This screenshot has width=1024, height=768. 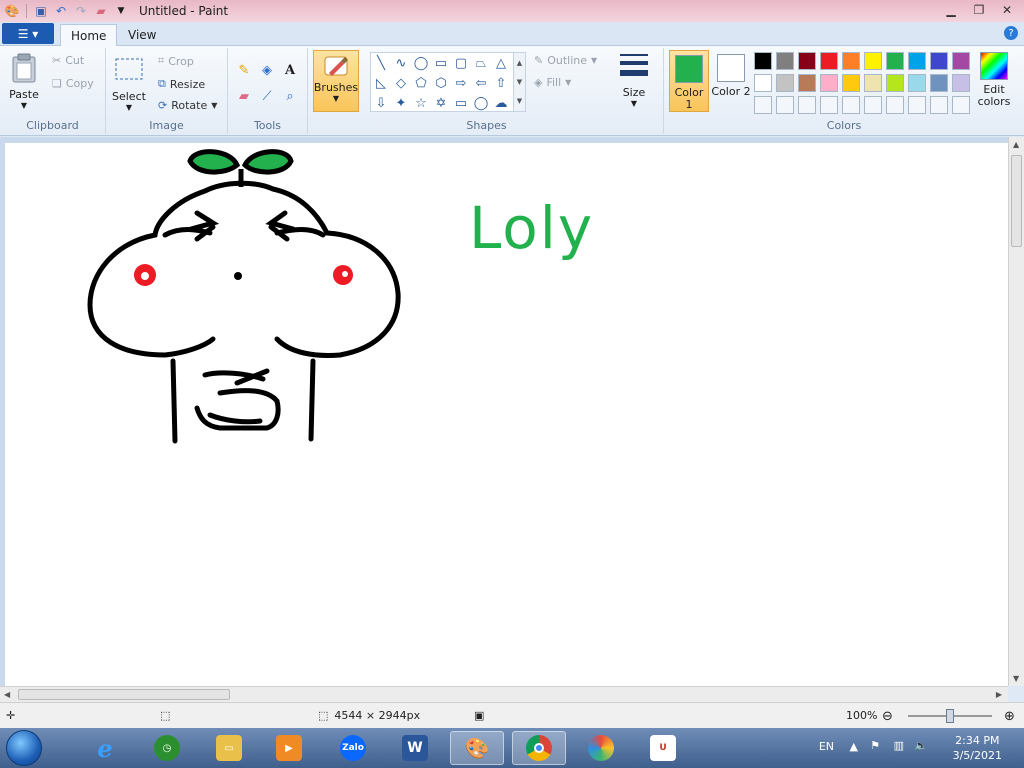 What do you see at coordinates (1007, 10) in the screenshot?
I see `close-button: ✕` at bounding box center [1007, 10].